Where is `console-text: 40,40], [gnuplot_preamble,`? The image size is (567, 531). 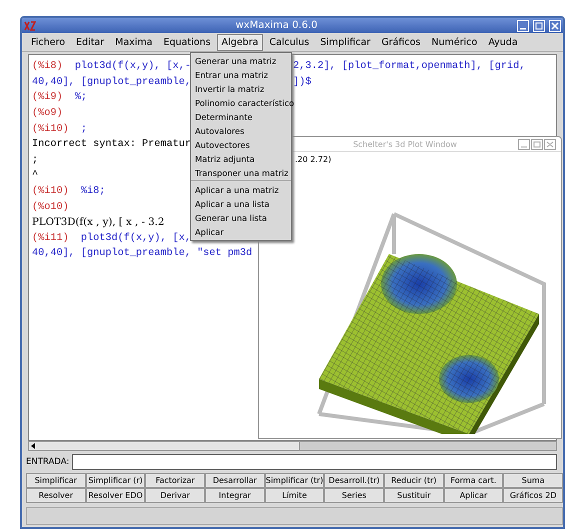
console-text: 40,40], [gnuplot_preamble, is located at coordinates (111, 82).